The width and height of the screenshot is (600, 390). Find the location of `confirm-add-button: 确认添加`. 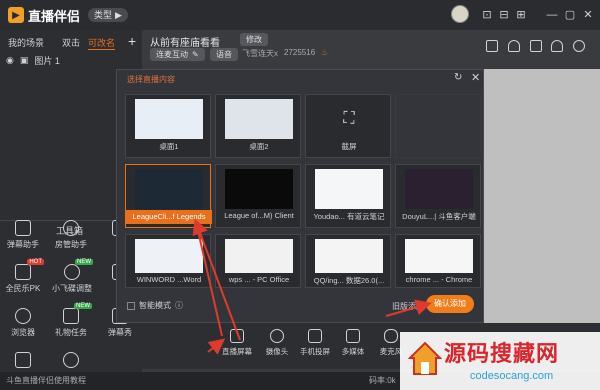

confirm-add-button: 确认添加 is located at coordinates (450, 304).